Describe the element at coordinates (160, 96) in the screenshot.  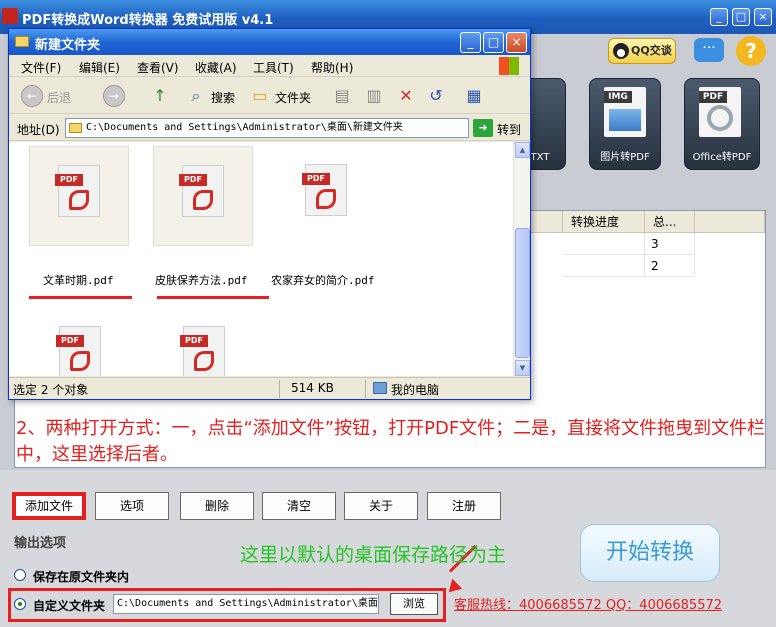
I see `up-folder-icon: ↑` at that location.